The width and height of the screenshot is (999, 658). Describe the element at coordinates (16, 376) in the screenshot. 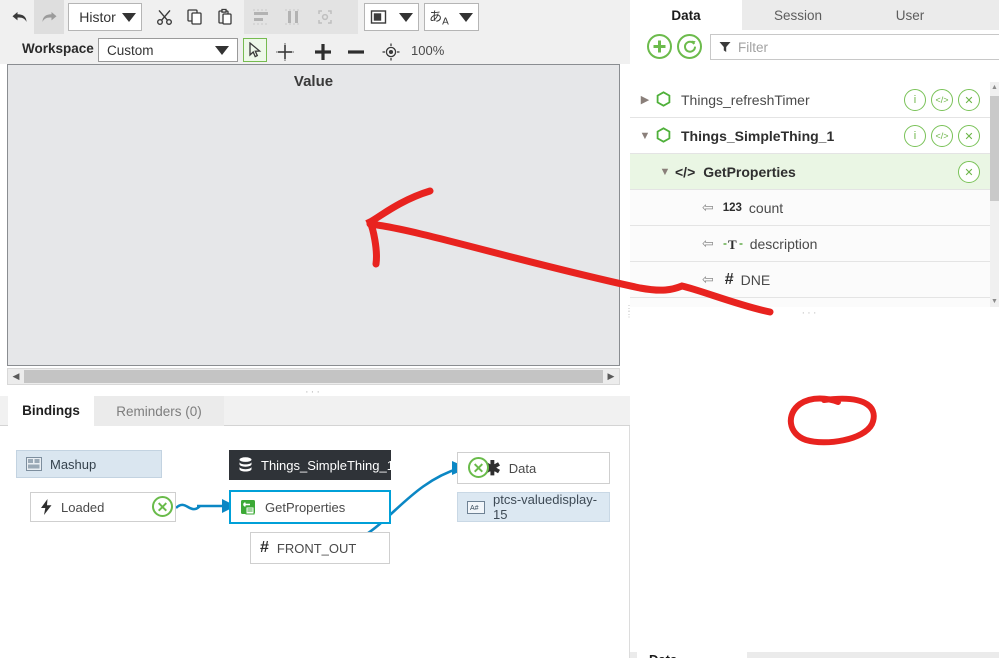

I see `scroll-left-arrow-icon: ◀` at that location.